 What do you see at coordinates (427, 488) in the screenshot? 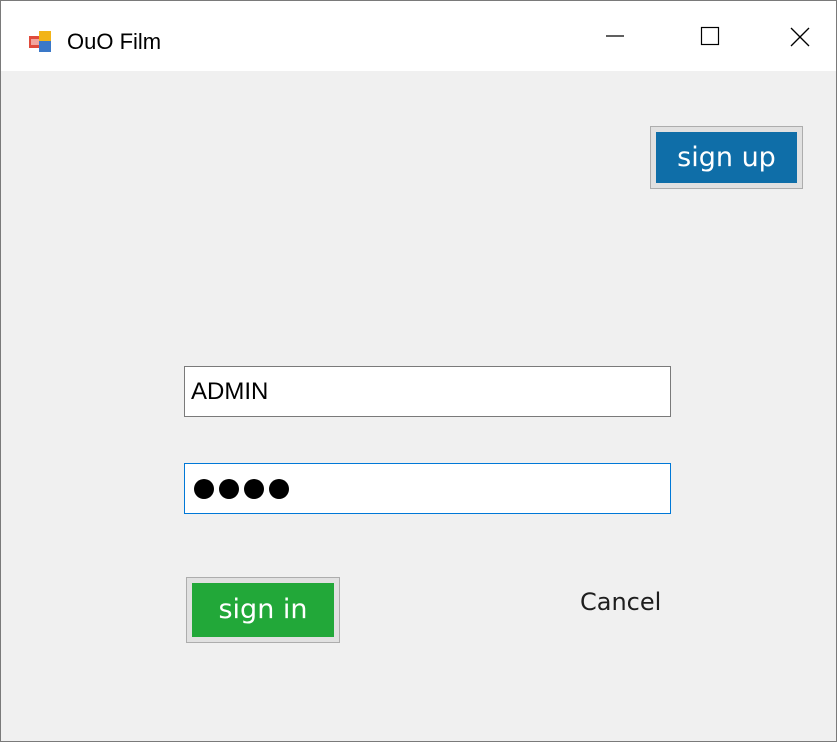
I see `password-input` at bounding box center [427, 488].